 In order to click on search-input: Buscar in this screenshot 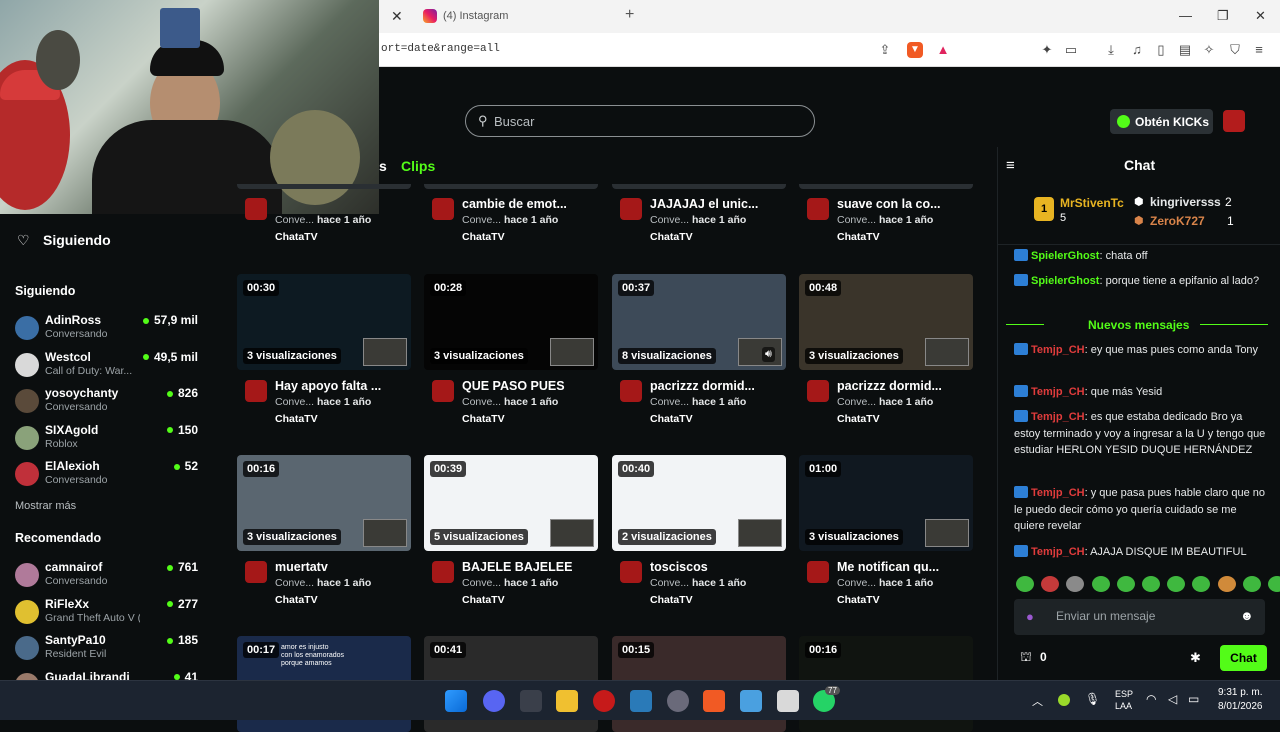, I will do `click(514, 121)`.